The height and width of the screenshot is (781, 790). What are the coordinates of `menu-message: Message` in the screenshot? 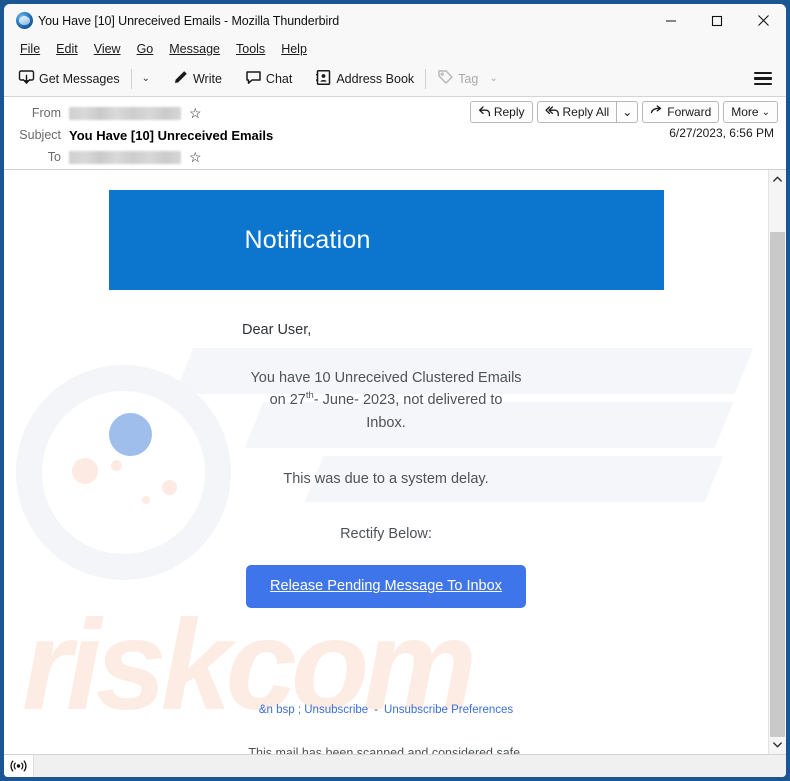 It's located at (194, 49).